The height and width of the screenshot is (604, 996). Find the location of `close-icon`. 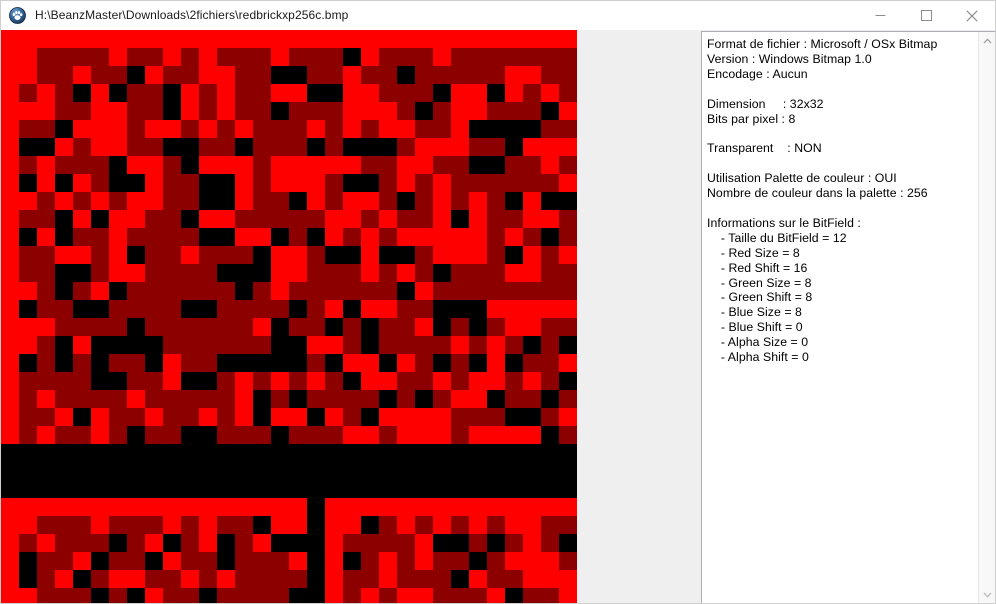

close-icon is located at coordinates (972, 15).